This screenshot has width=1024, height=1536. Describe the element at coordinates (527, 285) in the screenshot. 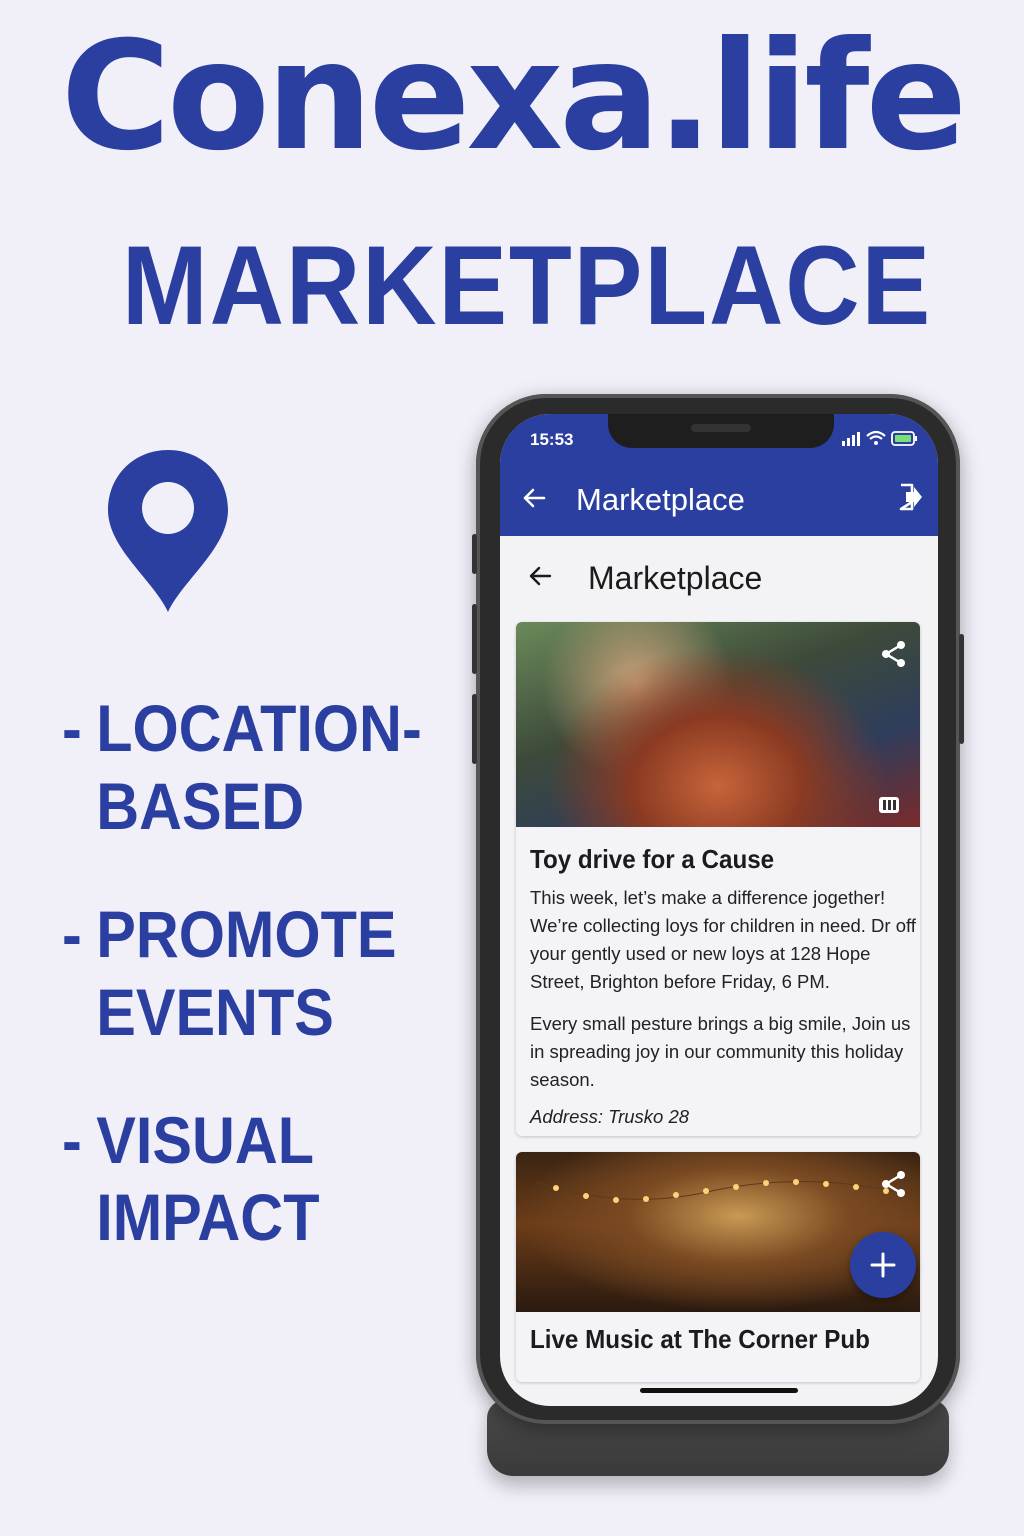

I see `marketplace-heading: MARKETPLACE` at that location.